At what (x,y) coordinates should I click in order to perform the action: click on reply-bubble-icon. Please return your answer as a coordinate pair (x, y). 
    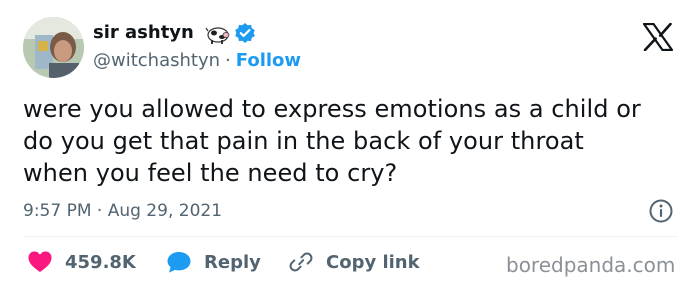
    Looking at the image, I should click on (179, 262).